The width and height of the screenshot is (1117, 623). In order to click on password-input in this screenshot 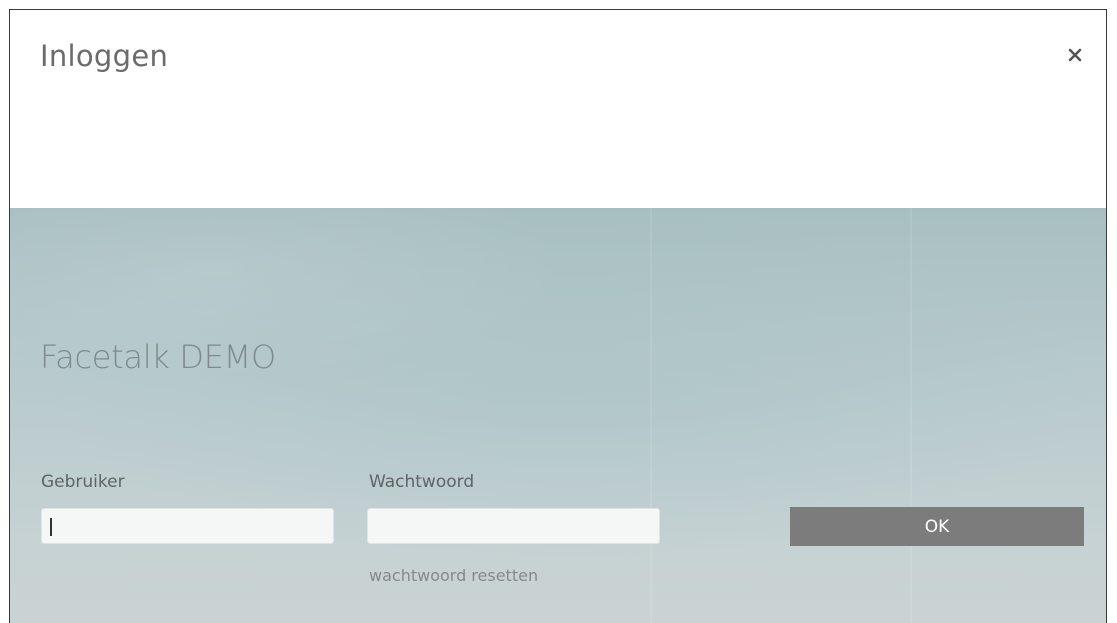, I will do `click(513, 526)`.